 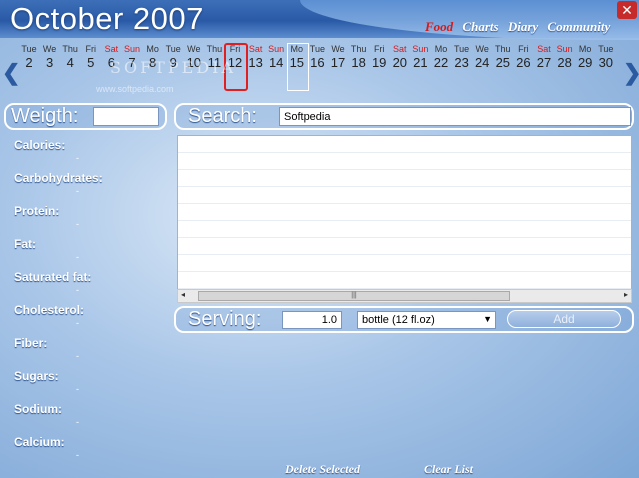 I want to click on calendar-day: Sat 27, so click(x=544, y=57).